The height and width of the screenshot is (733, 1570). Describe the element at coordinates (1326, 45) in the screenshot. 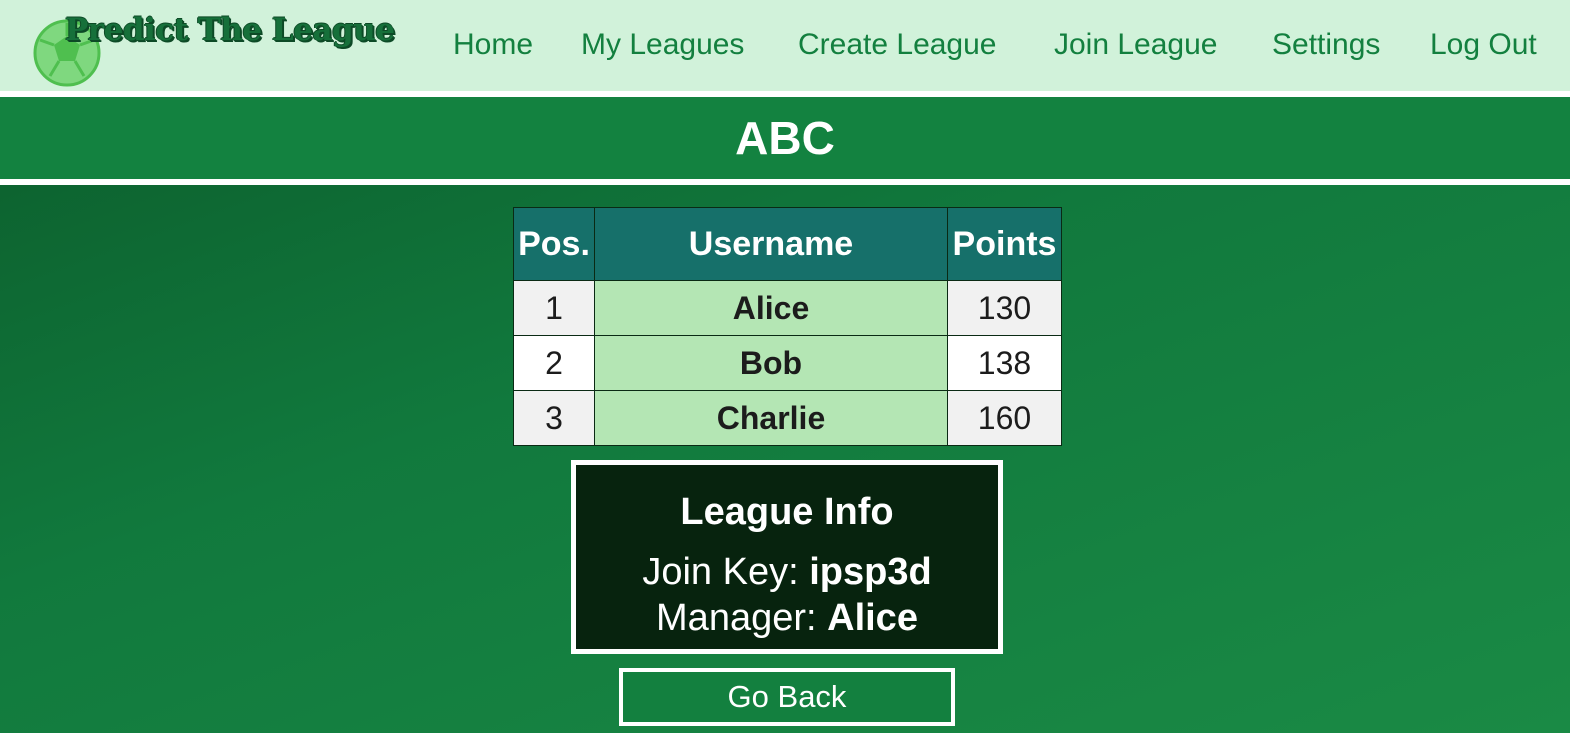

I see `nav-settings: Settings` at that location.